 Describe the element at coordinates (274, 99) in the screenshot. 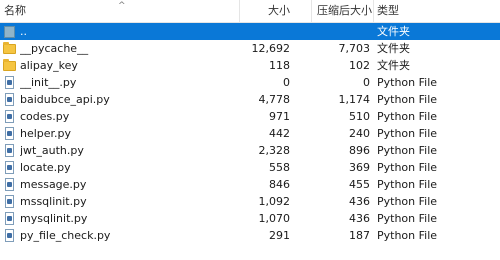

I see `file-size: 4,778` at that location.